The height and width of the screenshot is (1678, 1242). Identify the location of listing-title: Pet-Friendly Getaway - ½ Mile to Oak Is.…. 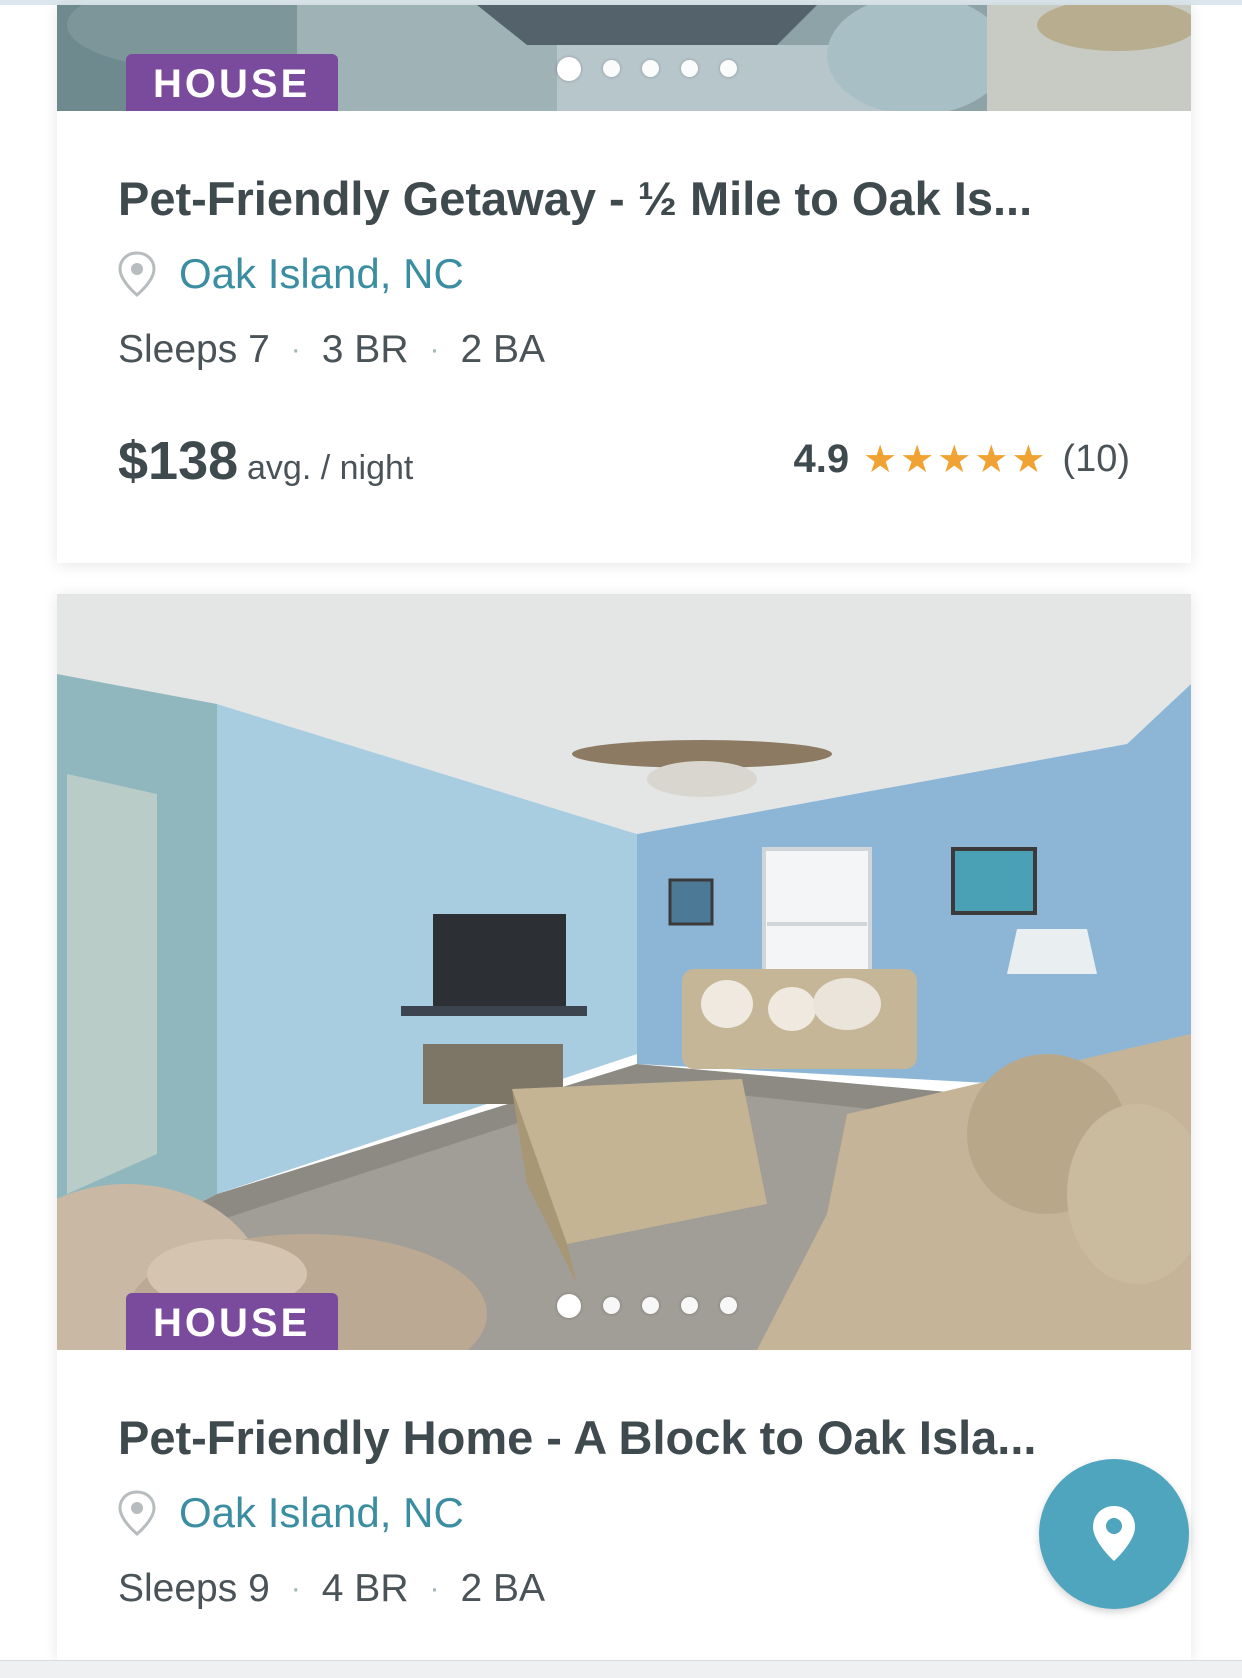
(628, 199).